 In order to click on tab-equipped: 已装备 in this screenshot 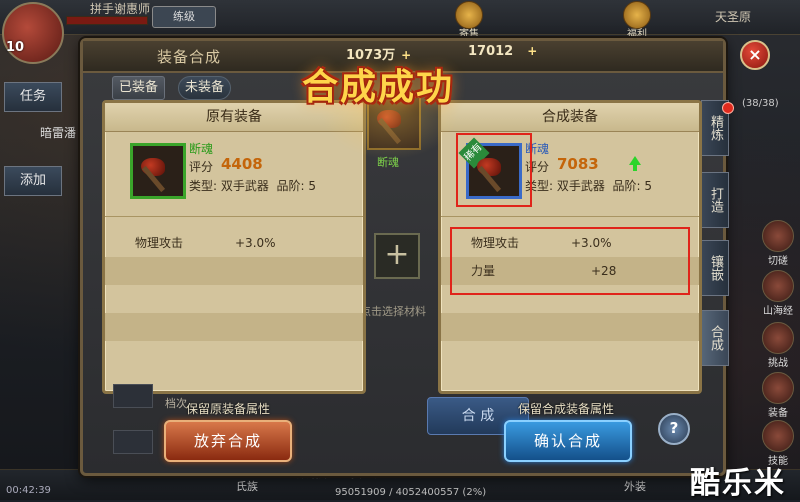, I will do `click(139, 88)`.